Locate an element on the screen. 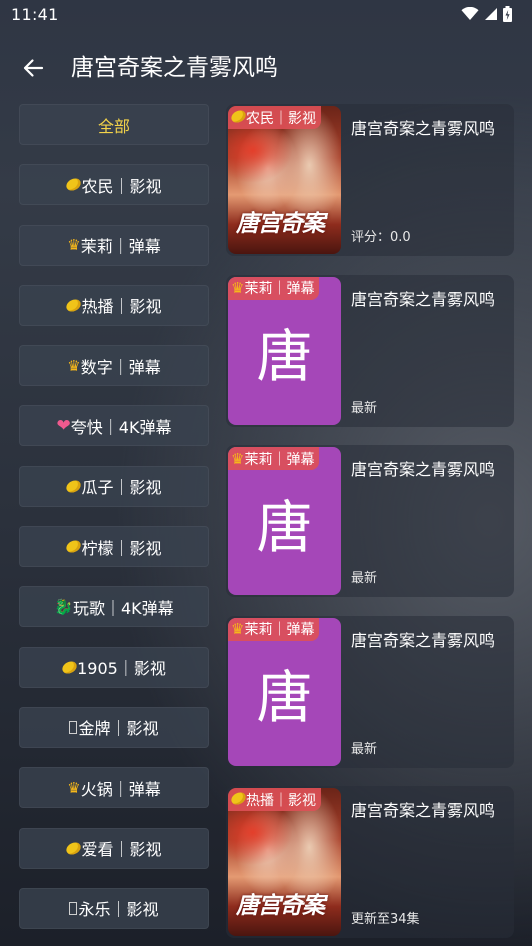 Image resolution: width=532 pixels, height=946 pixels. app-bar: 唐宫奇案之青雾风鸣 is located at coordinates (266, 68).